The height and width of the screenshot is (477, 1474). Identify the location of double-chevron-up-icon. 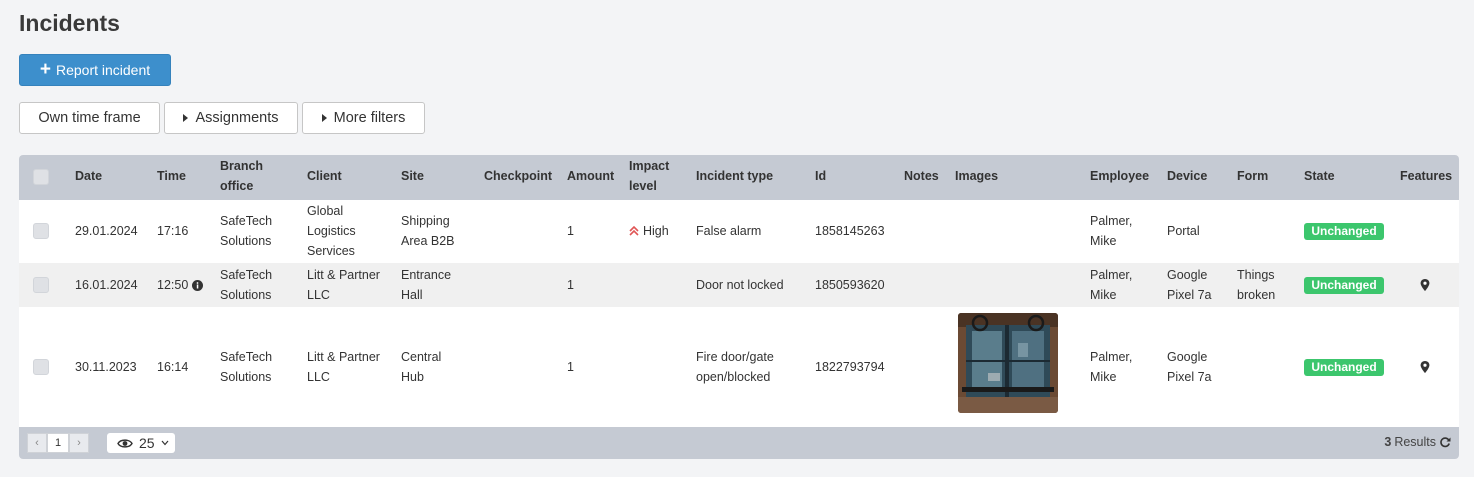
(634, 231).